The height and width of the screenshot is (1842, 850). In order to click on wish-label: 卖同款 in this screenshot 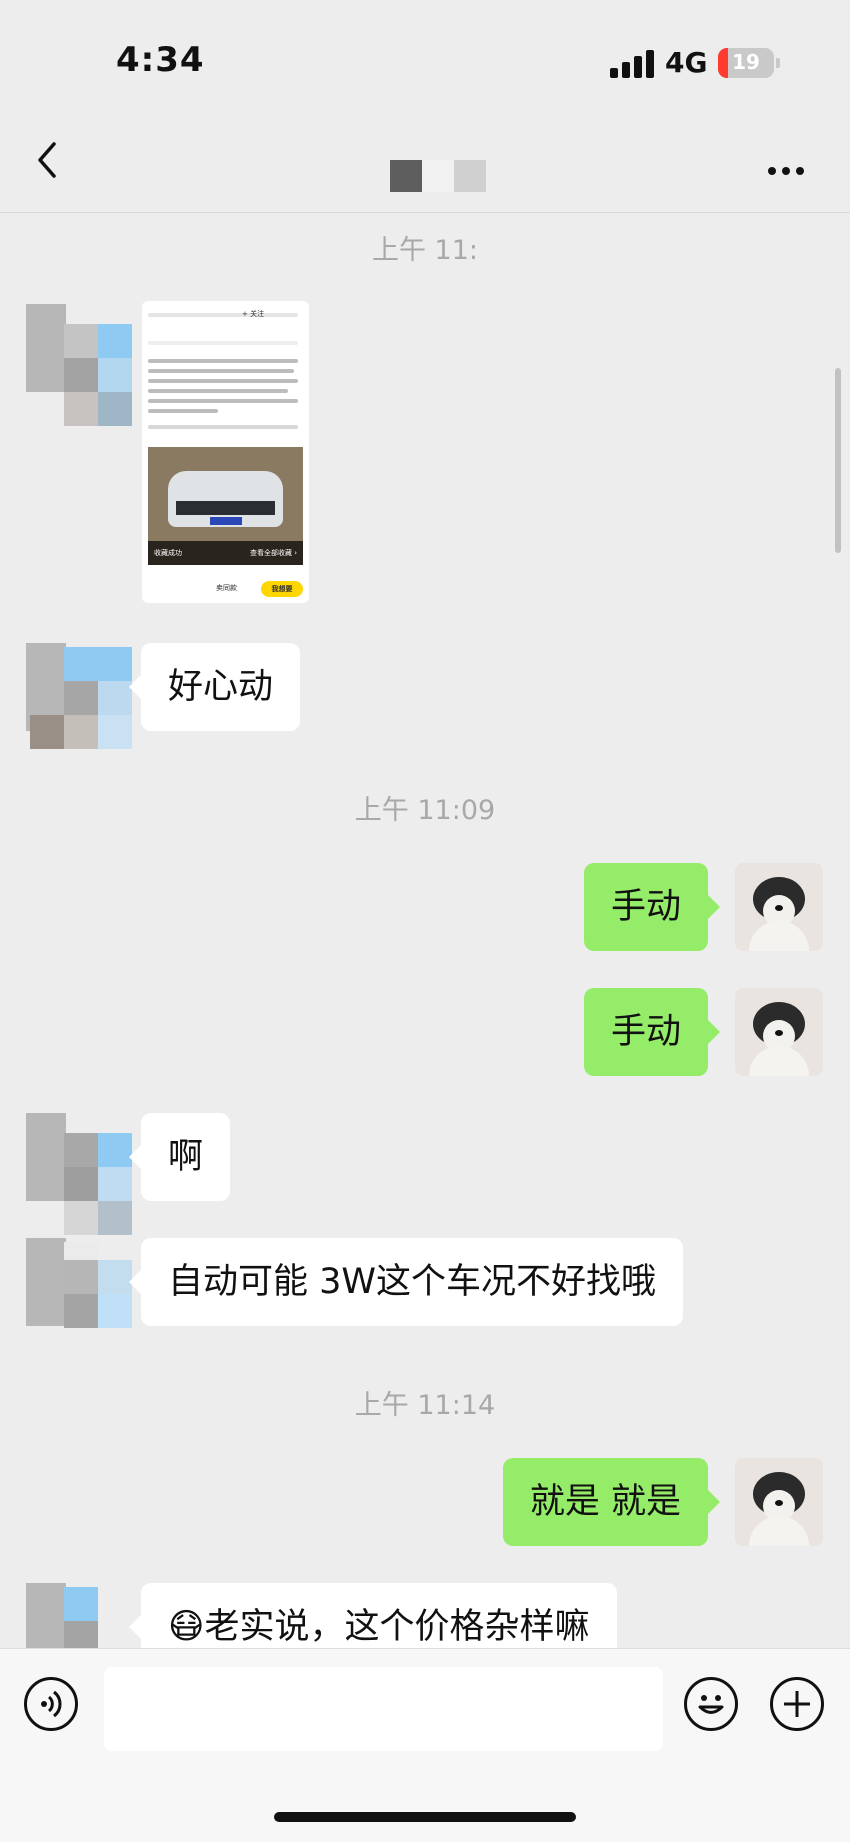, I will do `click(226, 588)`.